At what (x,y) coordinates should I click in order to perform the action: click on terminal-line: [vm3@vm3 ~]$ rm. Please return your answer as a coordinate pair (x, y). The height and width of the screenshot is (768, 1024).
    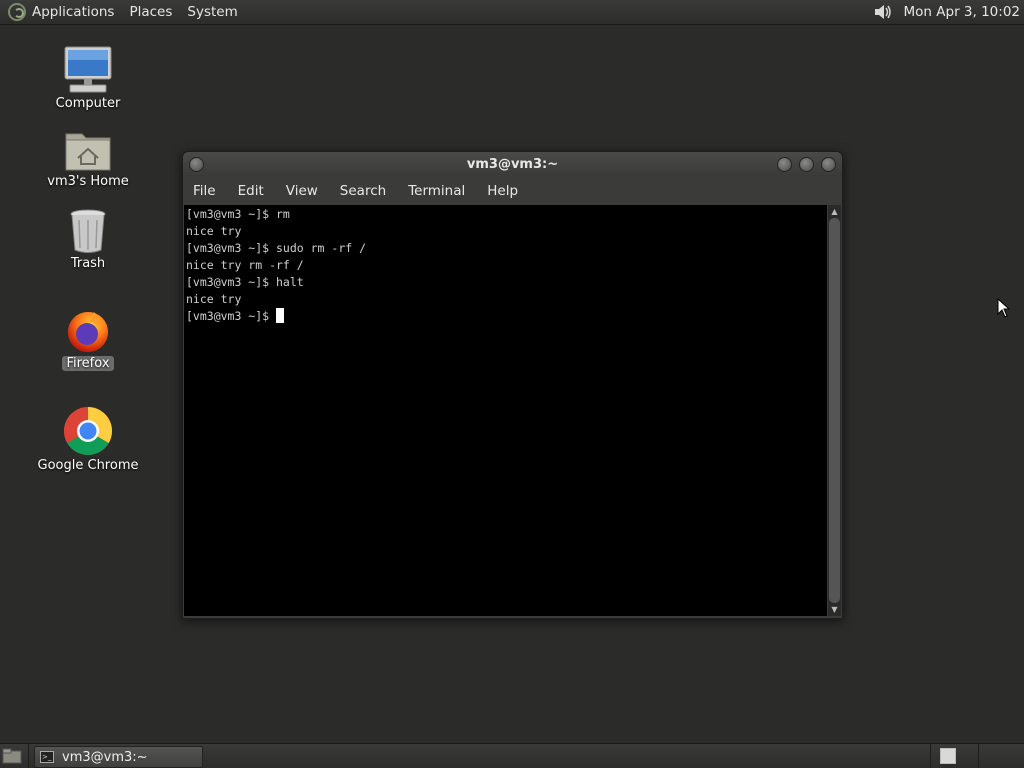
    Looking at the image, I should click on (238, 214).